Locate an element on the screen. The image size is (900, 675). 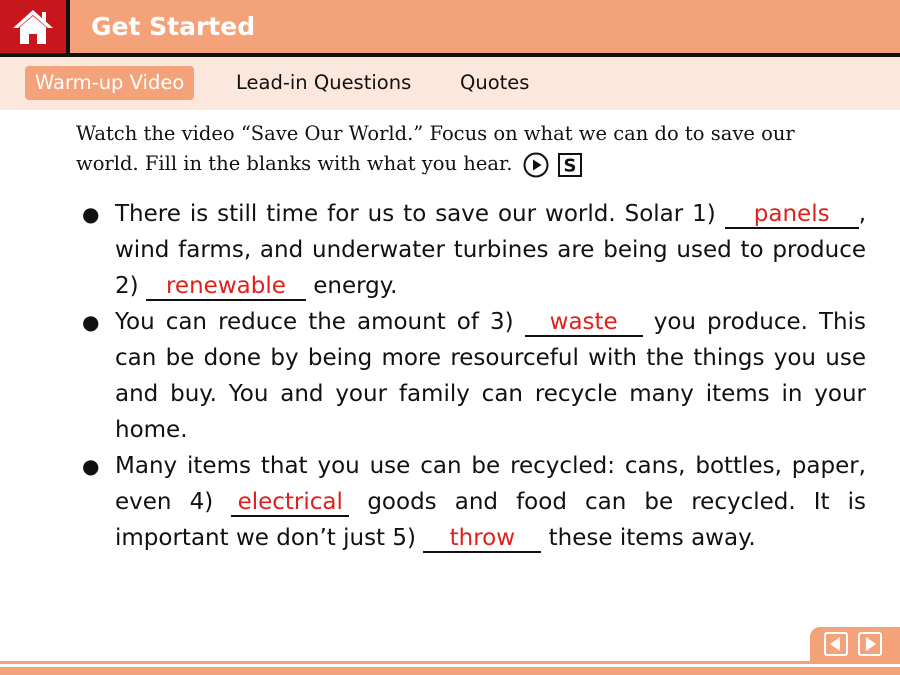
answer-1: panels is located at coordinates (791, 214).